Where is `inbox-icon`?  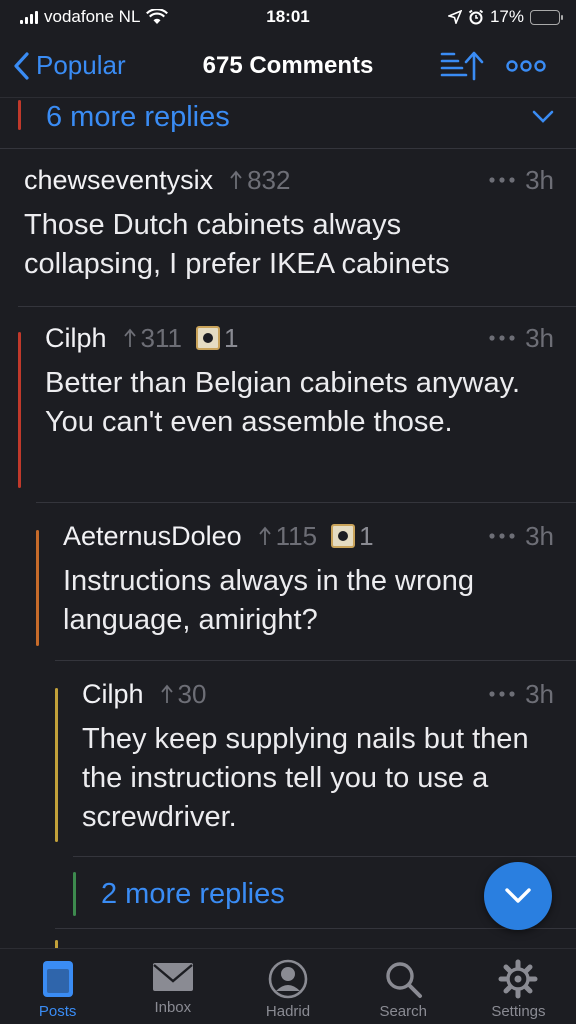
inbox-icon is located at coordinates (172, 977).